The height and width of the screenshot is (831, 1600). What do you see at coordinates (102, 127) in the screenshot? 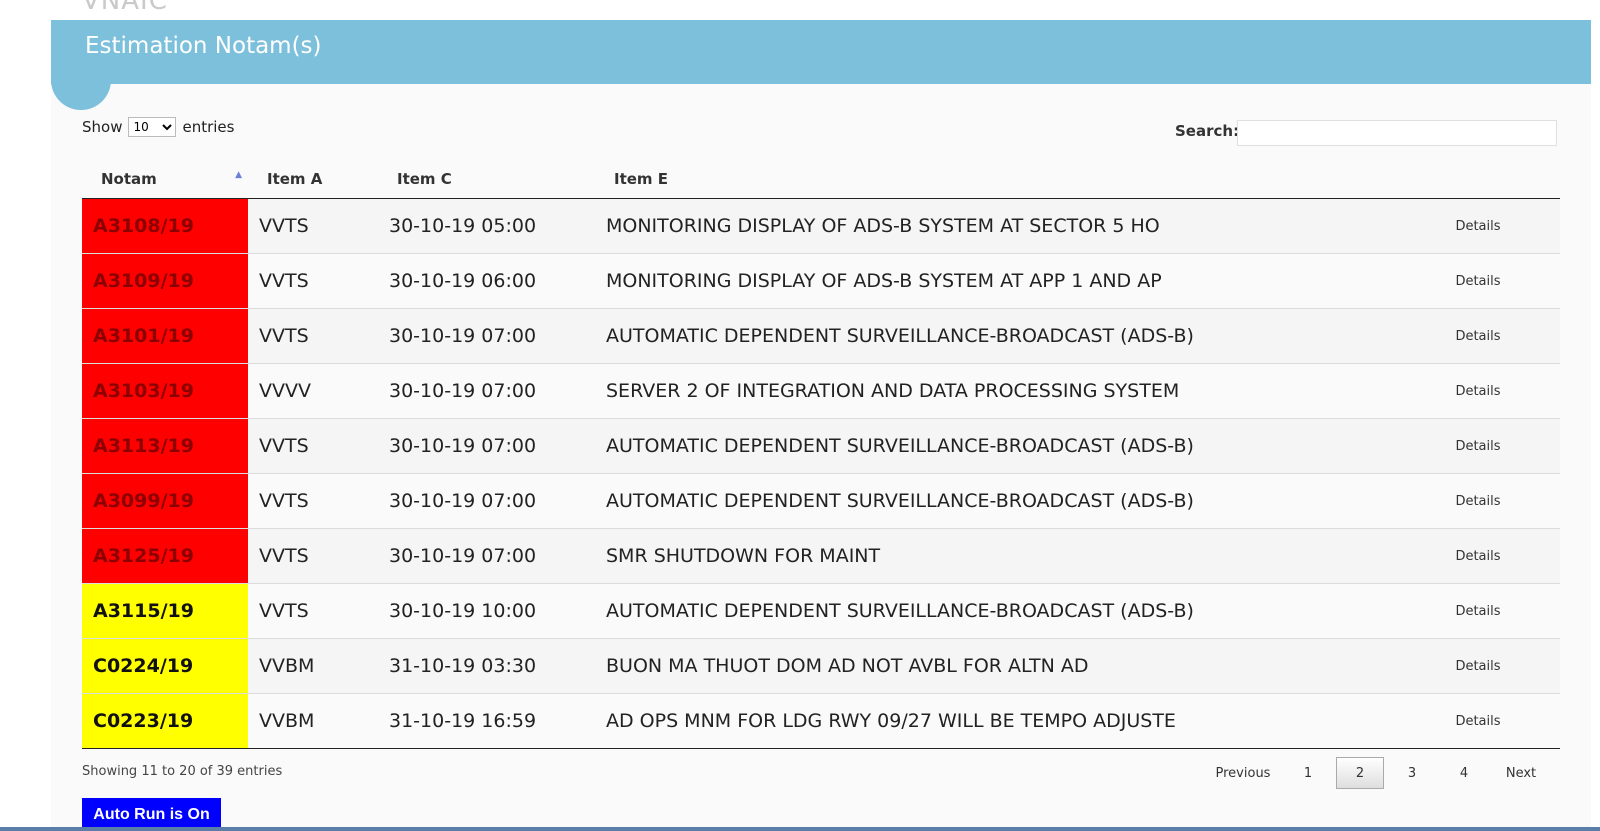
I see `show-label: Show` at bounding box center [102, 127].